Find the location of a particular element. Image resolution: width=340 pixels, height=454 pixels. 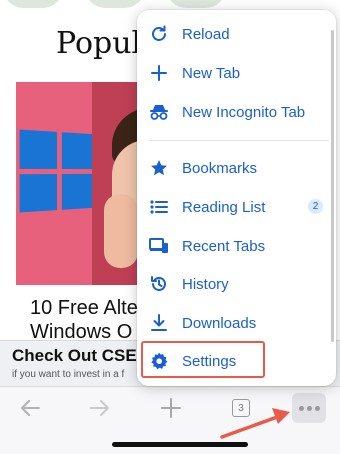

list-icon is located at coordinates (159, 207).